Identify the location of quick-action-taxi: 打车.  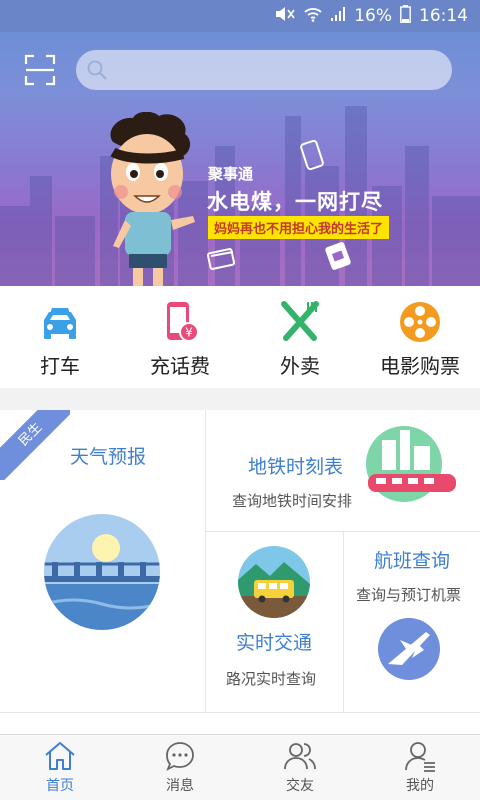
(60, 337).